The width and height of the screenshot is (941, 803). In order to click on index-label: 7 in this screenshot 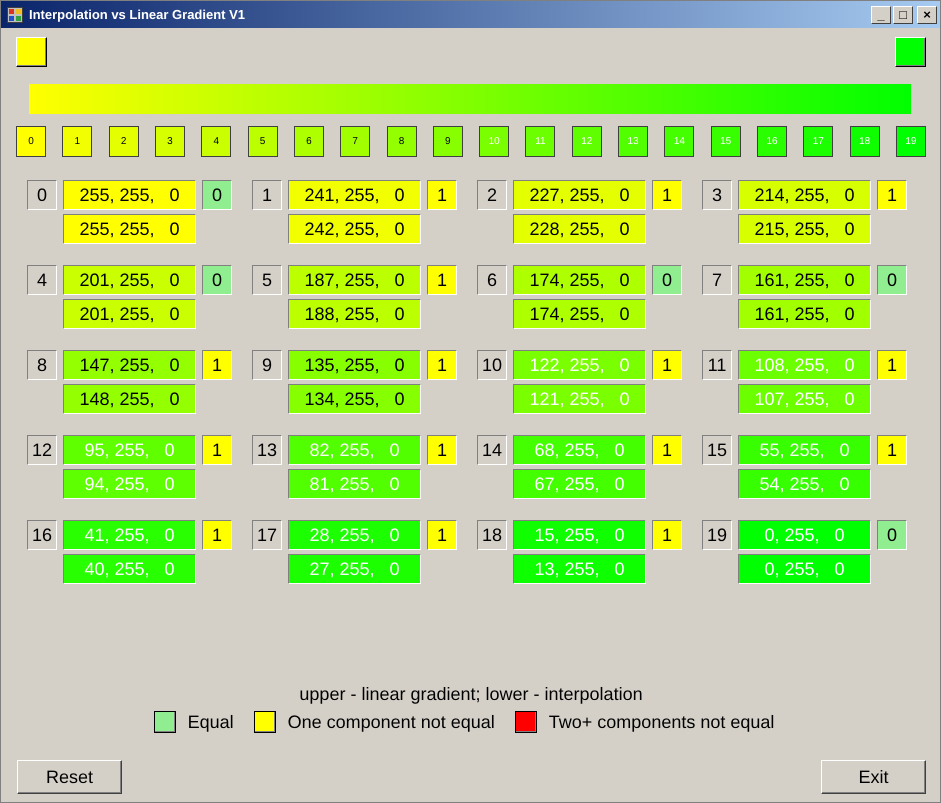, I will do `click(717, 280)`.